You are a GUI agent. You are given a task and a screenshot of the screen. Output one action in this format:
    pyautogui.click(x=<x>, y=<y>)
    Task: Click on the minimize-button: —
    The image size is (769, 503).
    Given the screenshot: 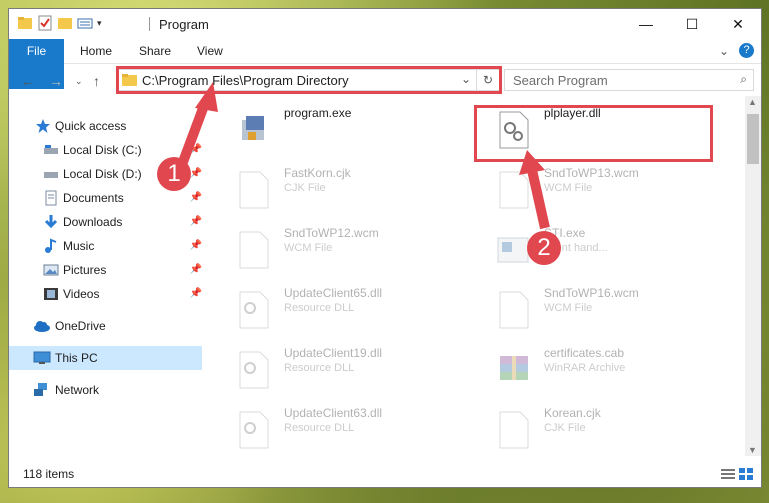 What is the action you would take?
    pyautogui.click(x=646, y=24)
    